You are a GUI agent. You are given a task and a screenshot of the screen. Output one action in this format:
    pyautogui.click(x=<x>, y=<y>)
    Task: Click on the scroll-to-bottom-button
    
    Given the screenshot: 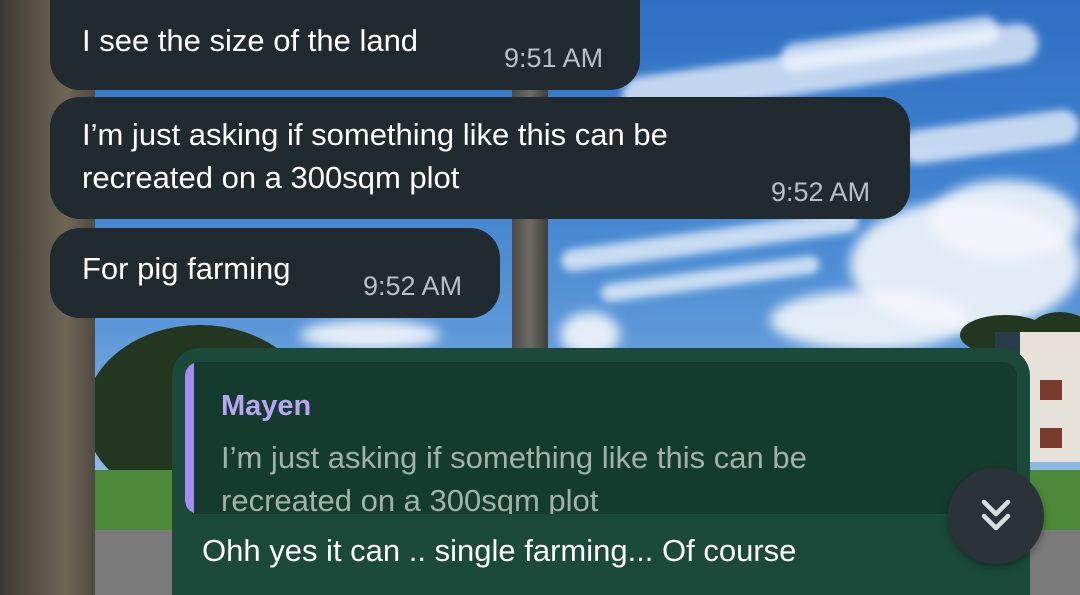 What is the action you would take?
    pyautogui.click(x=996, y=516)
    